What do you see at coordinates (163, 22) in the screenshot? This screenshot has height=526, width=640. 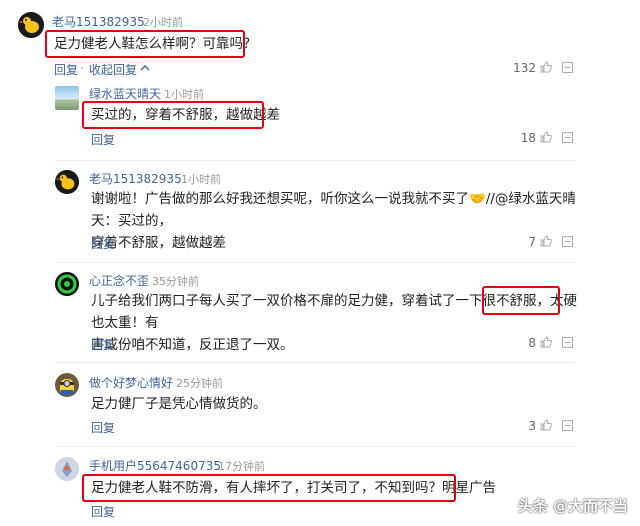 I see `comment-time: 2小时前` at bounding box center [163, 22].